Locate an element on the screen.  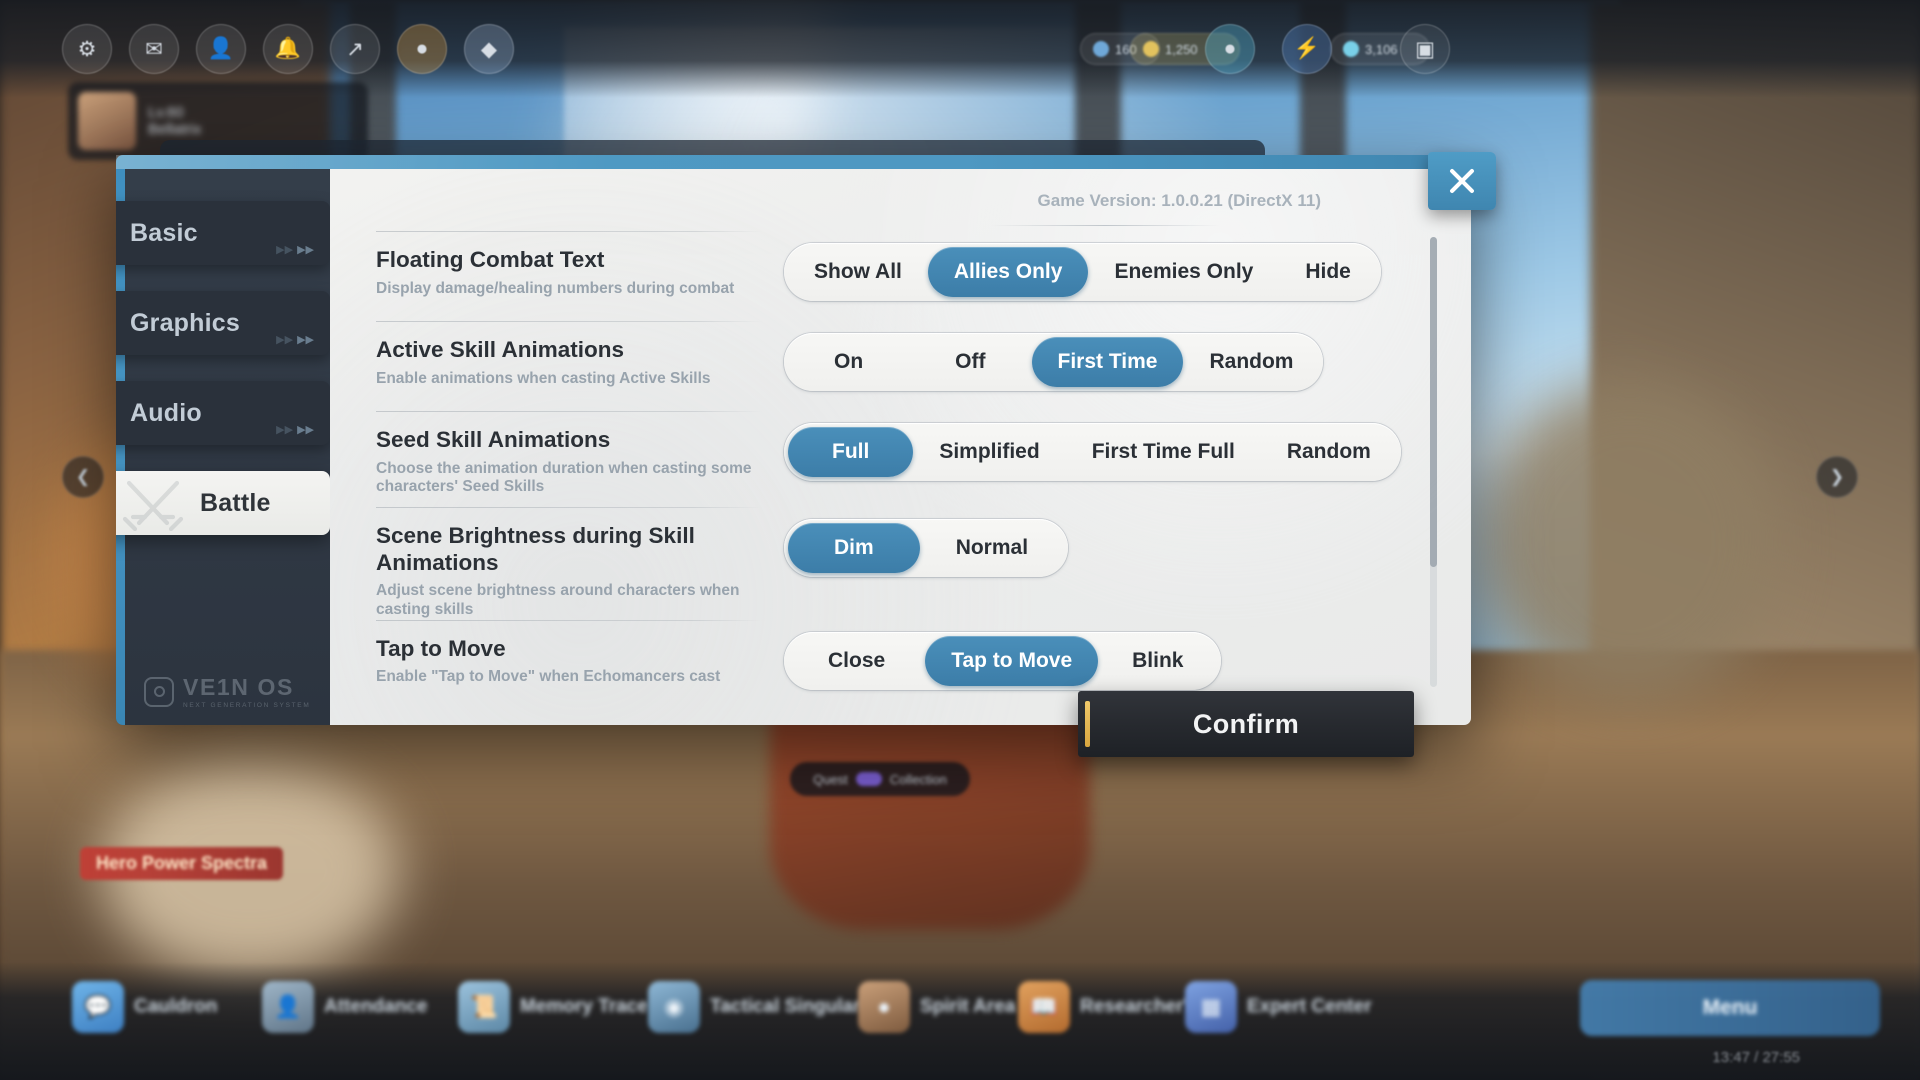
bottom-nav-item: ◉ Tactical Singularity is located at coordinates (765, 1007).